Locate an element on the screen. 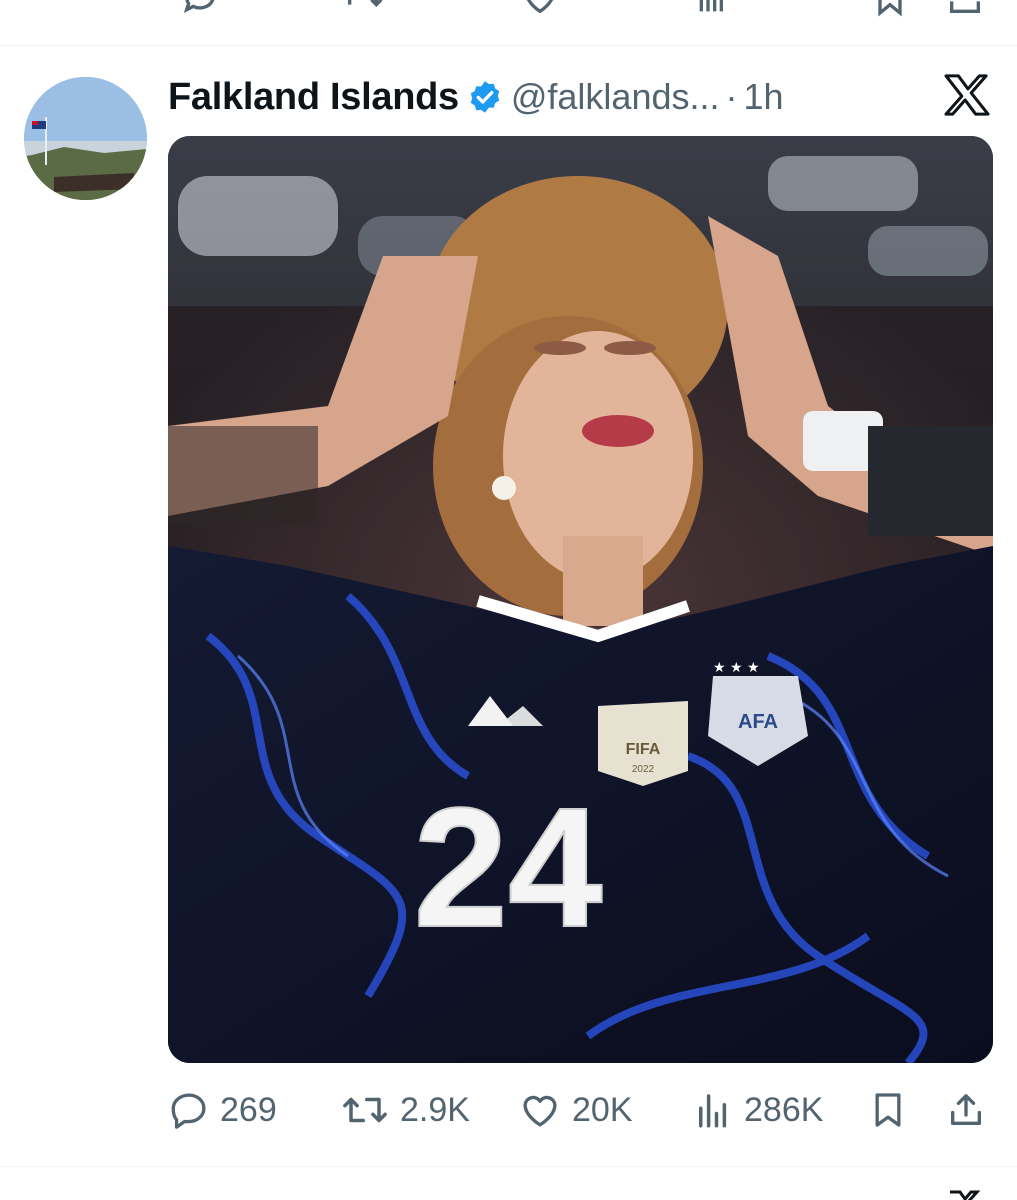  display-name: Falkland Islands is located at coordinates (313, 97).